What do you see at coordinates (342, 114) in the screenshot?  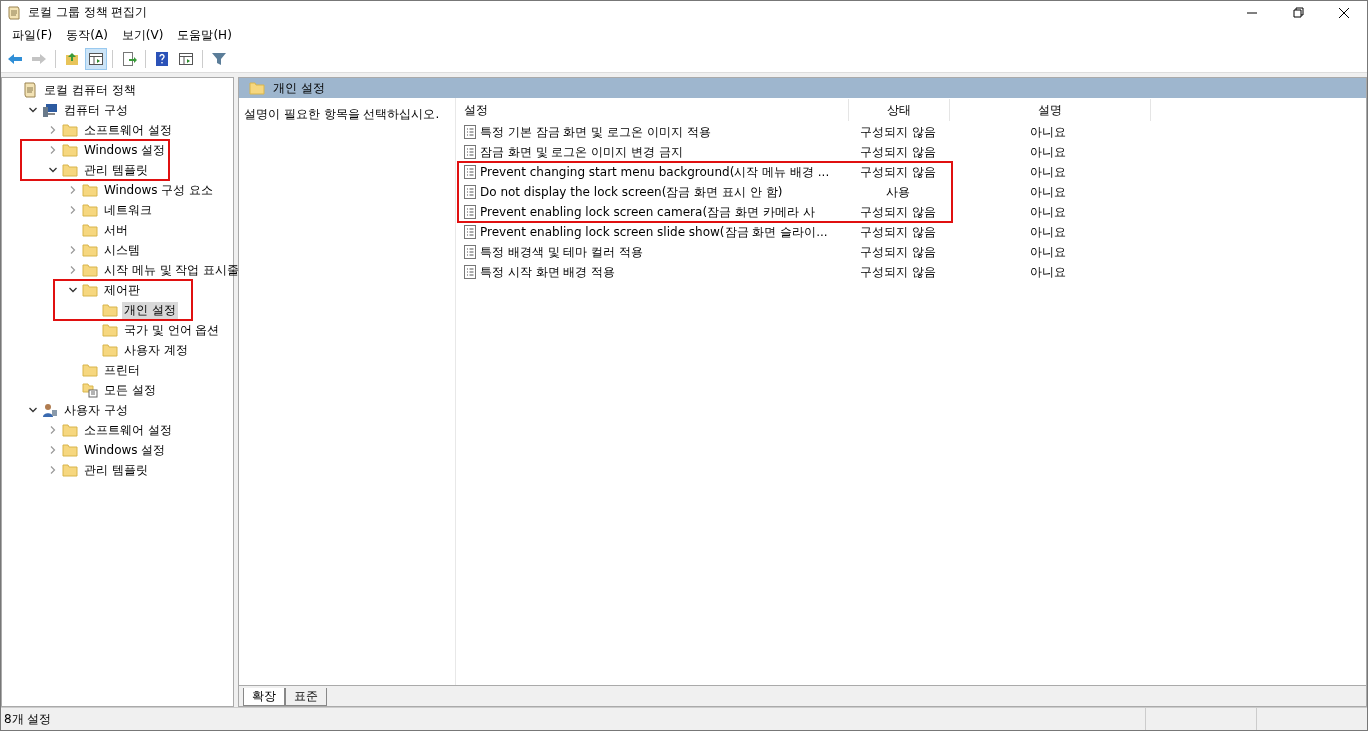 I see `description-text: 설명이 필요한 항목을 선택하십시오.` at bounding box center [342, 114].